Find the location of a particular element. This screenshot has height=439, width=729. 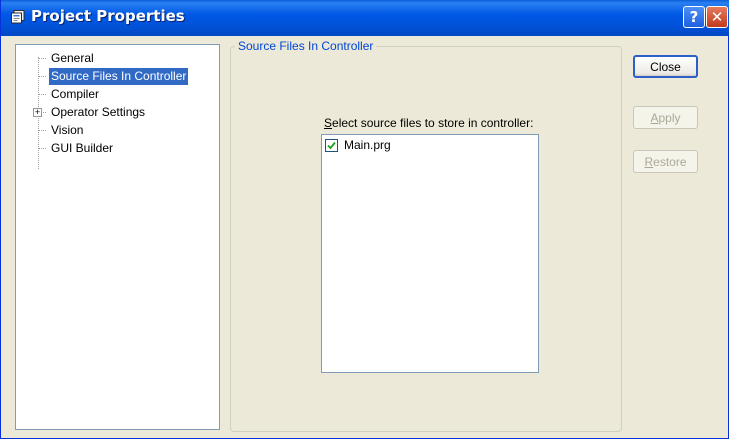

mnemonic-letter: A is located at coordinates (654, 117).